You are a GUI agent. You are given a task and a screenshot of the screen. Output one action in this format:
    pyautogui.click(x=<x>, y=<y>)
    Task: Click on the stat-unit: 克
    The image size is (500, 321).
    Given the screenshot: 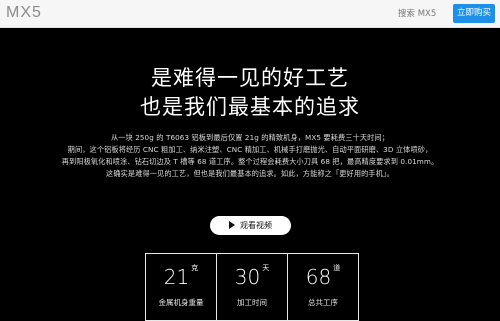 What is the action you would take?
    pyautogui.click(x=195, y=268)
    